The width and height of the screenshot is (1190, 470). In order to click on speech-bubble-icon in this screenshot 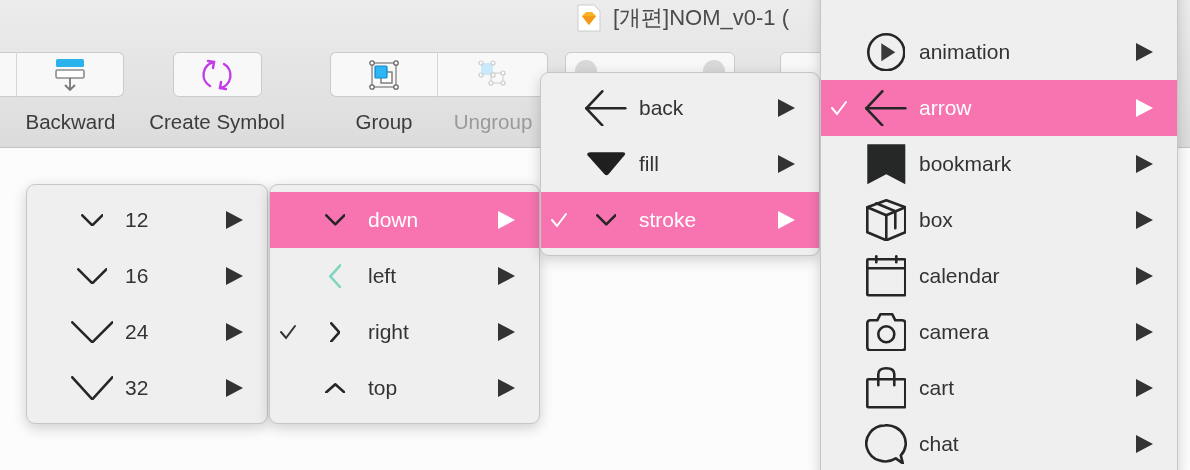, I will do `click(886, 444)`.